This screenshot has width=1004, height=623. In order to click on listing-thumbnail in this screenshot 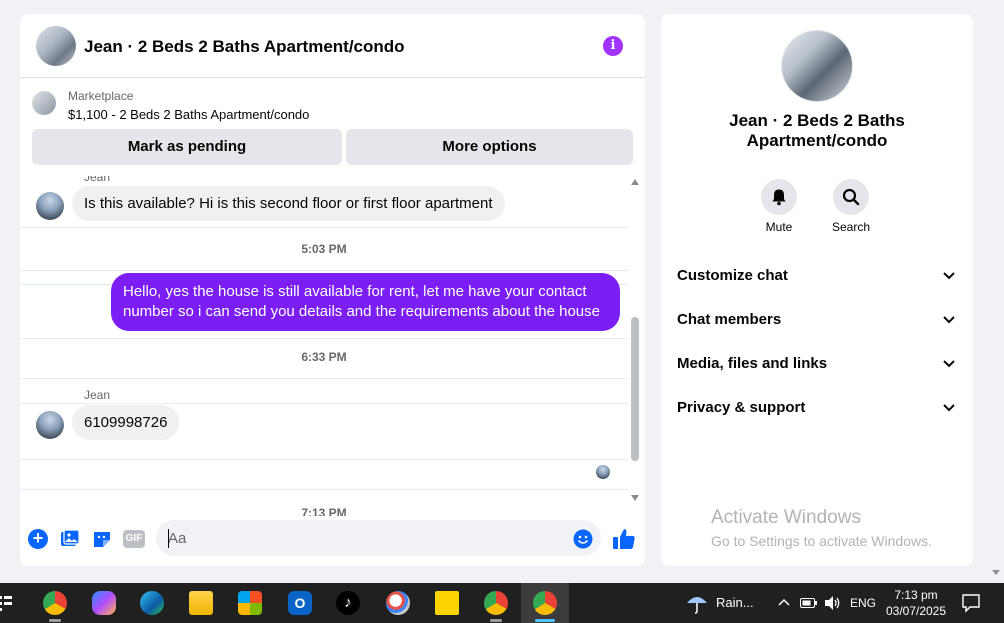, I will do `click(44, 103)`.